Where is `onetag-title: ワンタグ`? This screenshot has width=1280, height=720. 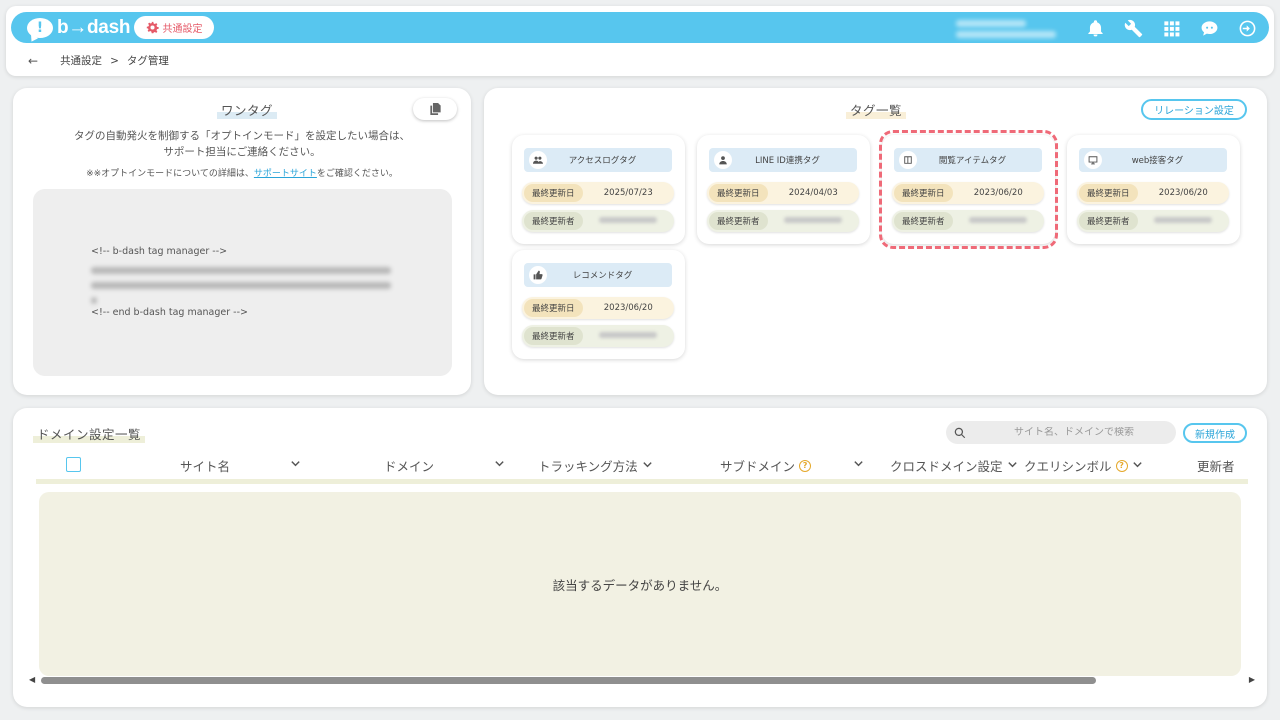 onetag-title: ワンタグ is located at coordinates (247, 109).